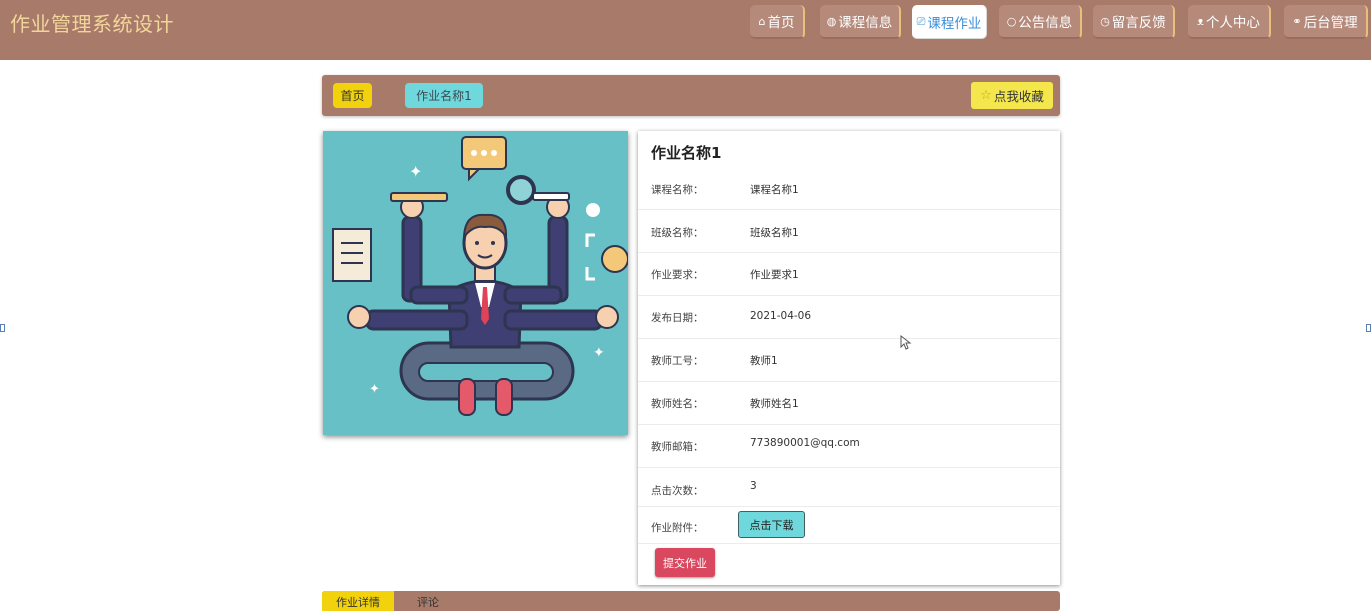 The height and width of the screenshot is (615, 1371). What do you see at coordinates (677, 528) in the screenshot?
I see `attachment-label: 作业附件：` at bounding box center [677, 528].